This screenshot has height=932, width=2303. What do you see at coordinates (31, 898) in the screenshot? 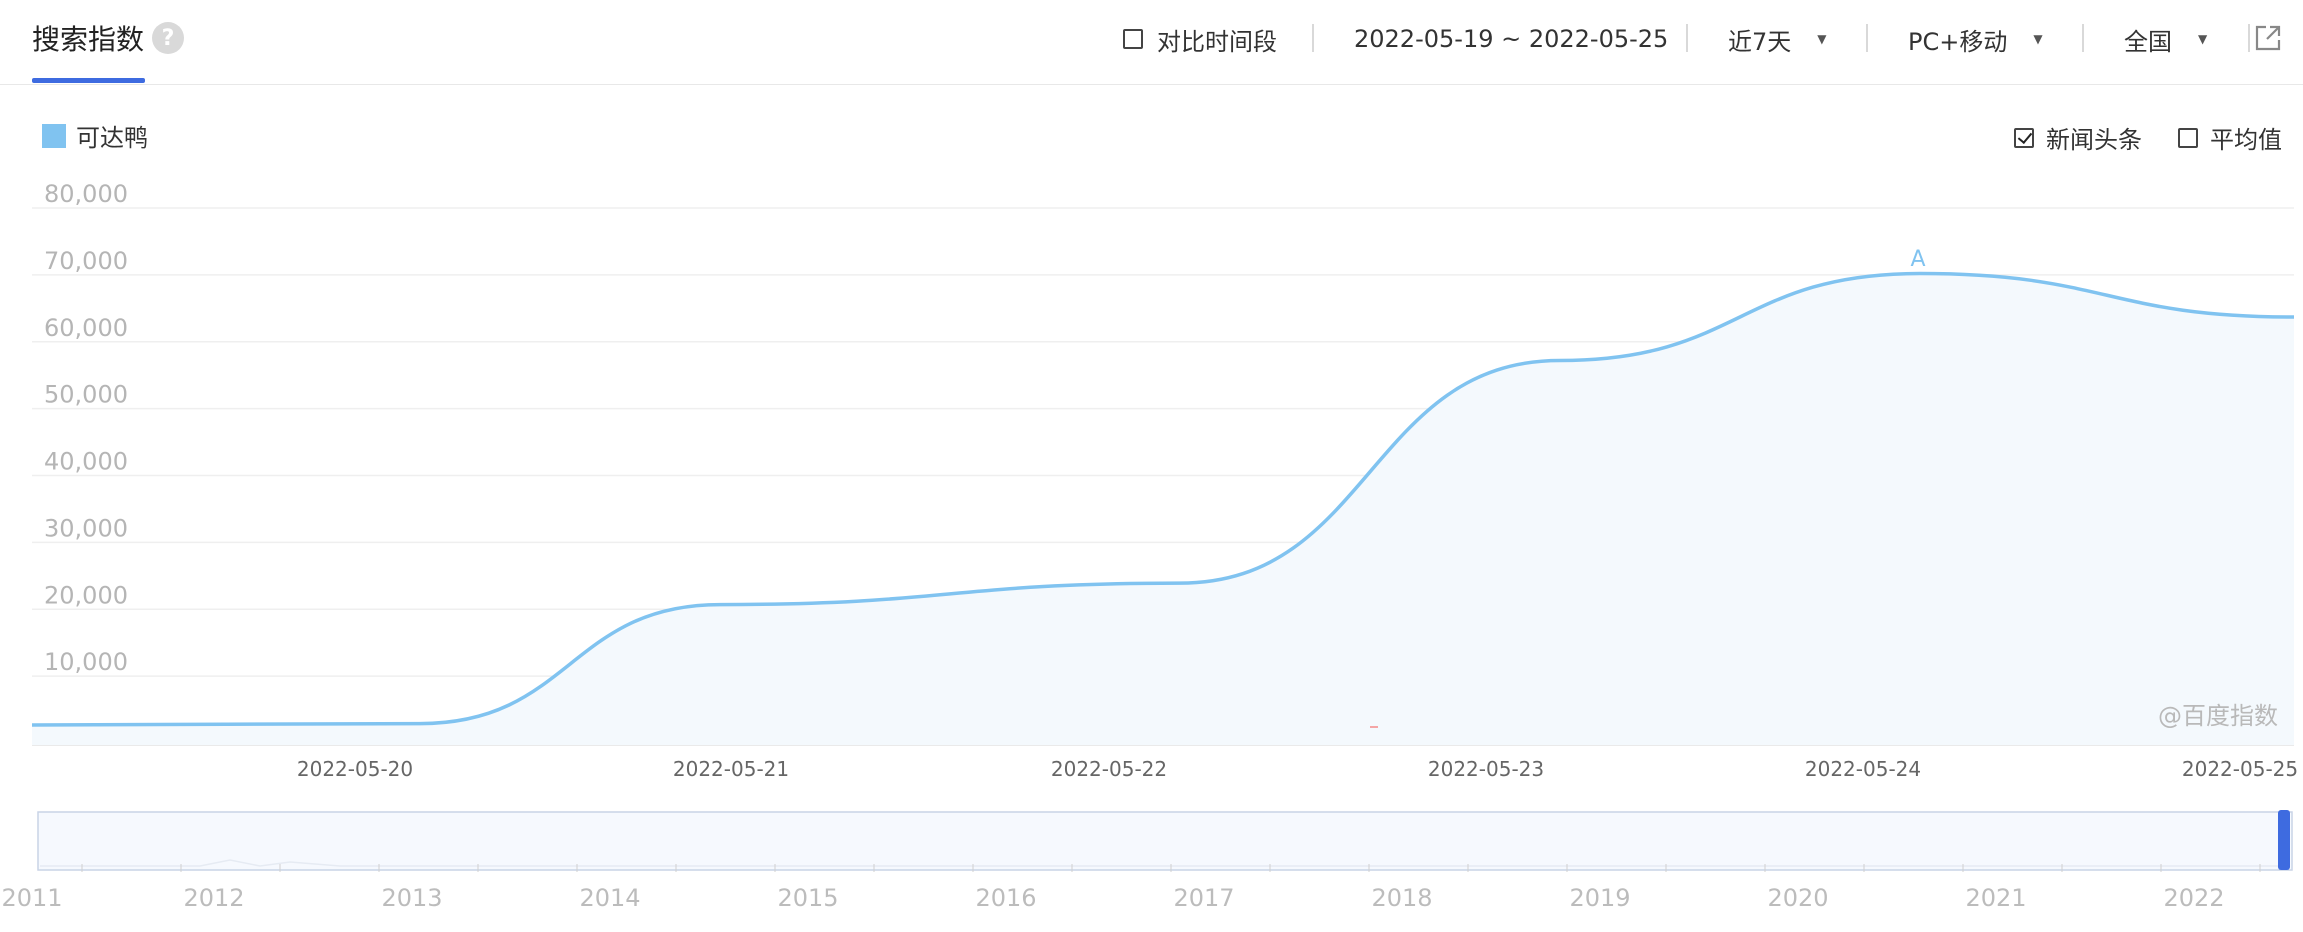
I see `timeline-year-label: 2011` at bounding box center [31, 898].